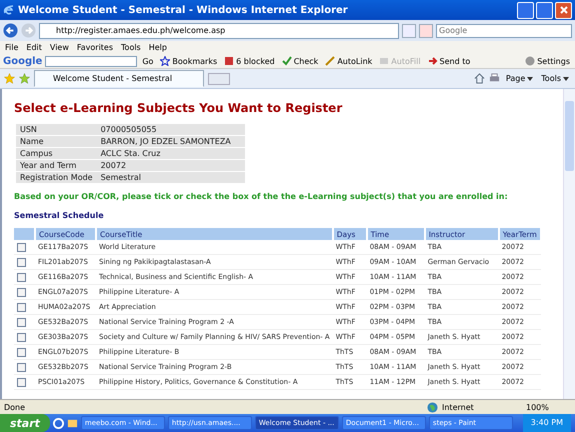 This screenshot has height=432, width=575. What do you see at coordinates (249, 61) in the screenshot?
I see `toolbar-button: 6 blocked` at bounding box center [249, 61].